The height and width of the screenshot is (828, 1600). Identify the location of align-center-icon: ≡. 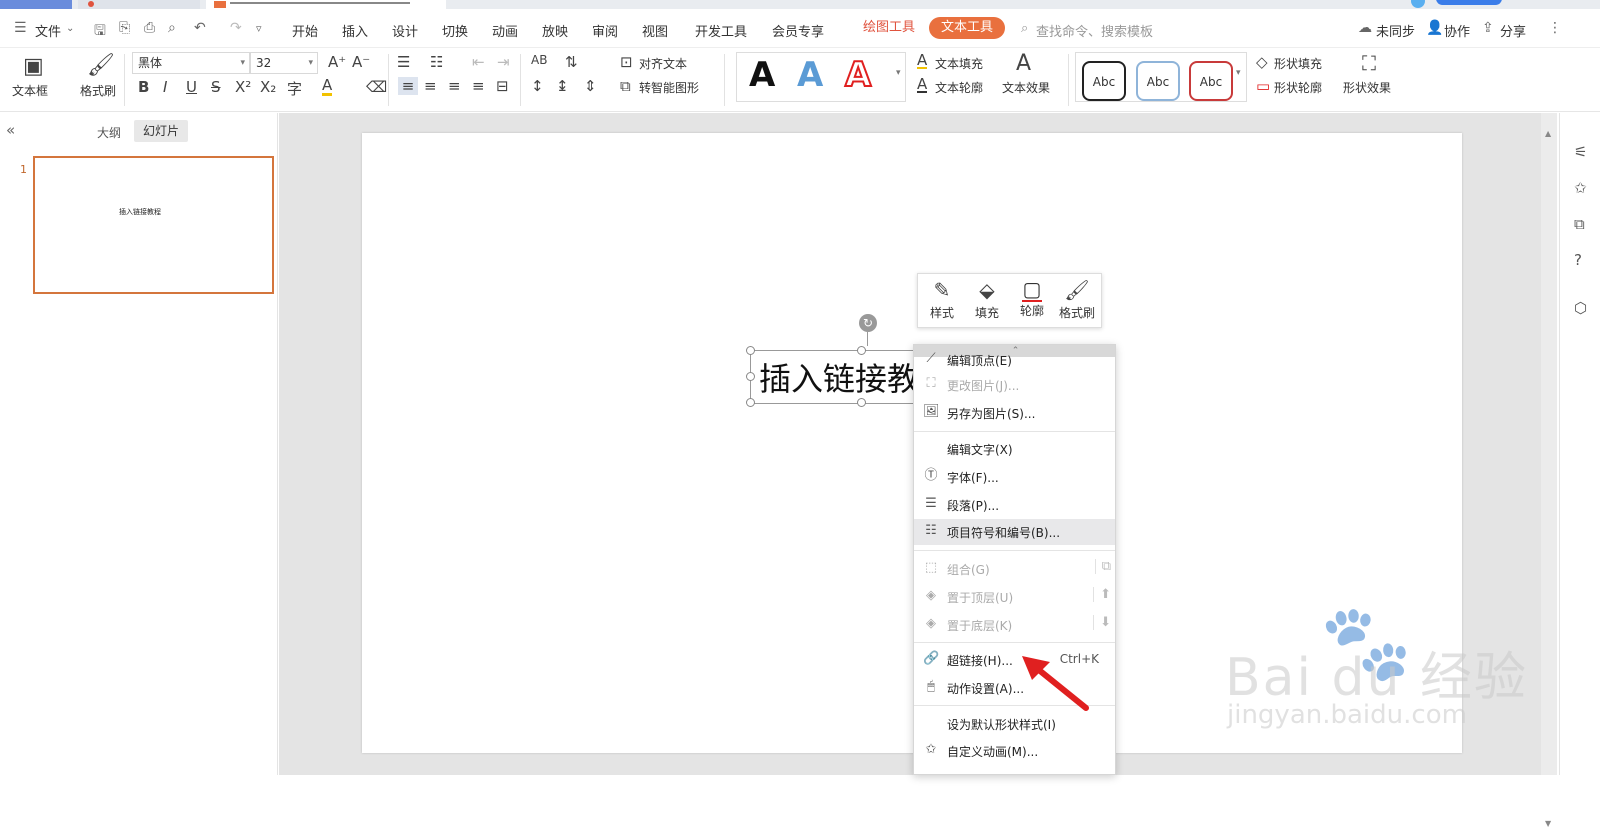
(430, 86).